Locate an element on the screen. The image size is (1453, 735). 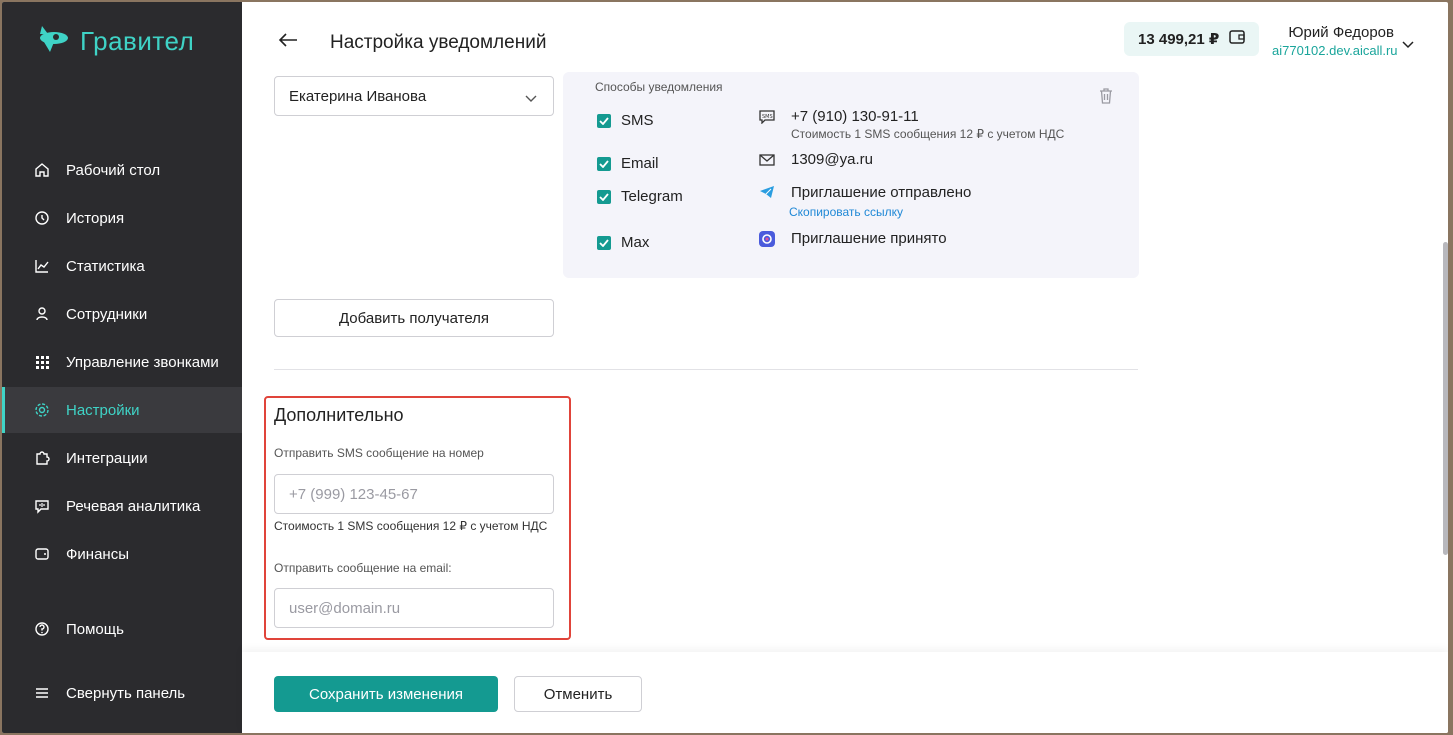
sidebar-item-desktop: Рабочий стол is located at coordinates (122, 170).